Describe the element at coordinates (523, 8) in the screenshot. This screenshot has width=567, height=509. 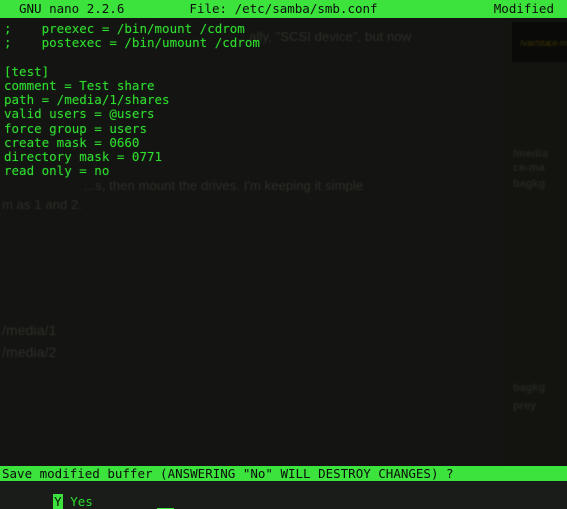
I see `nano-modified-badge: Modified` at that location.